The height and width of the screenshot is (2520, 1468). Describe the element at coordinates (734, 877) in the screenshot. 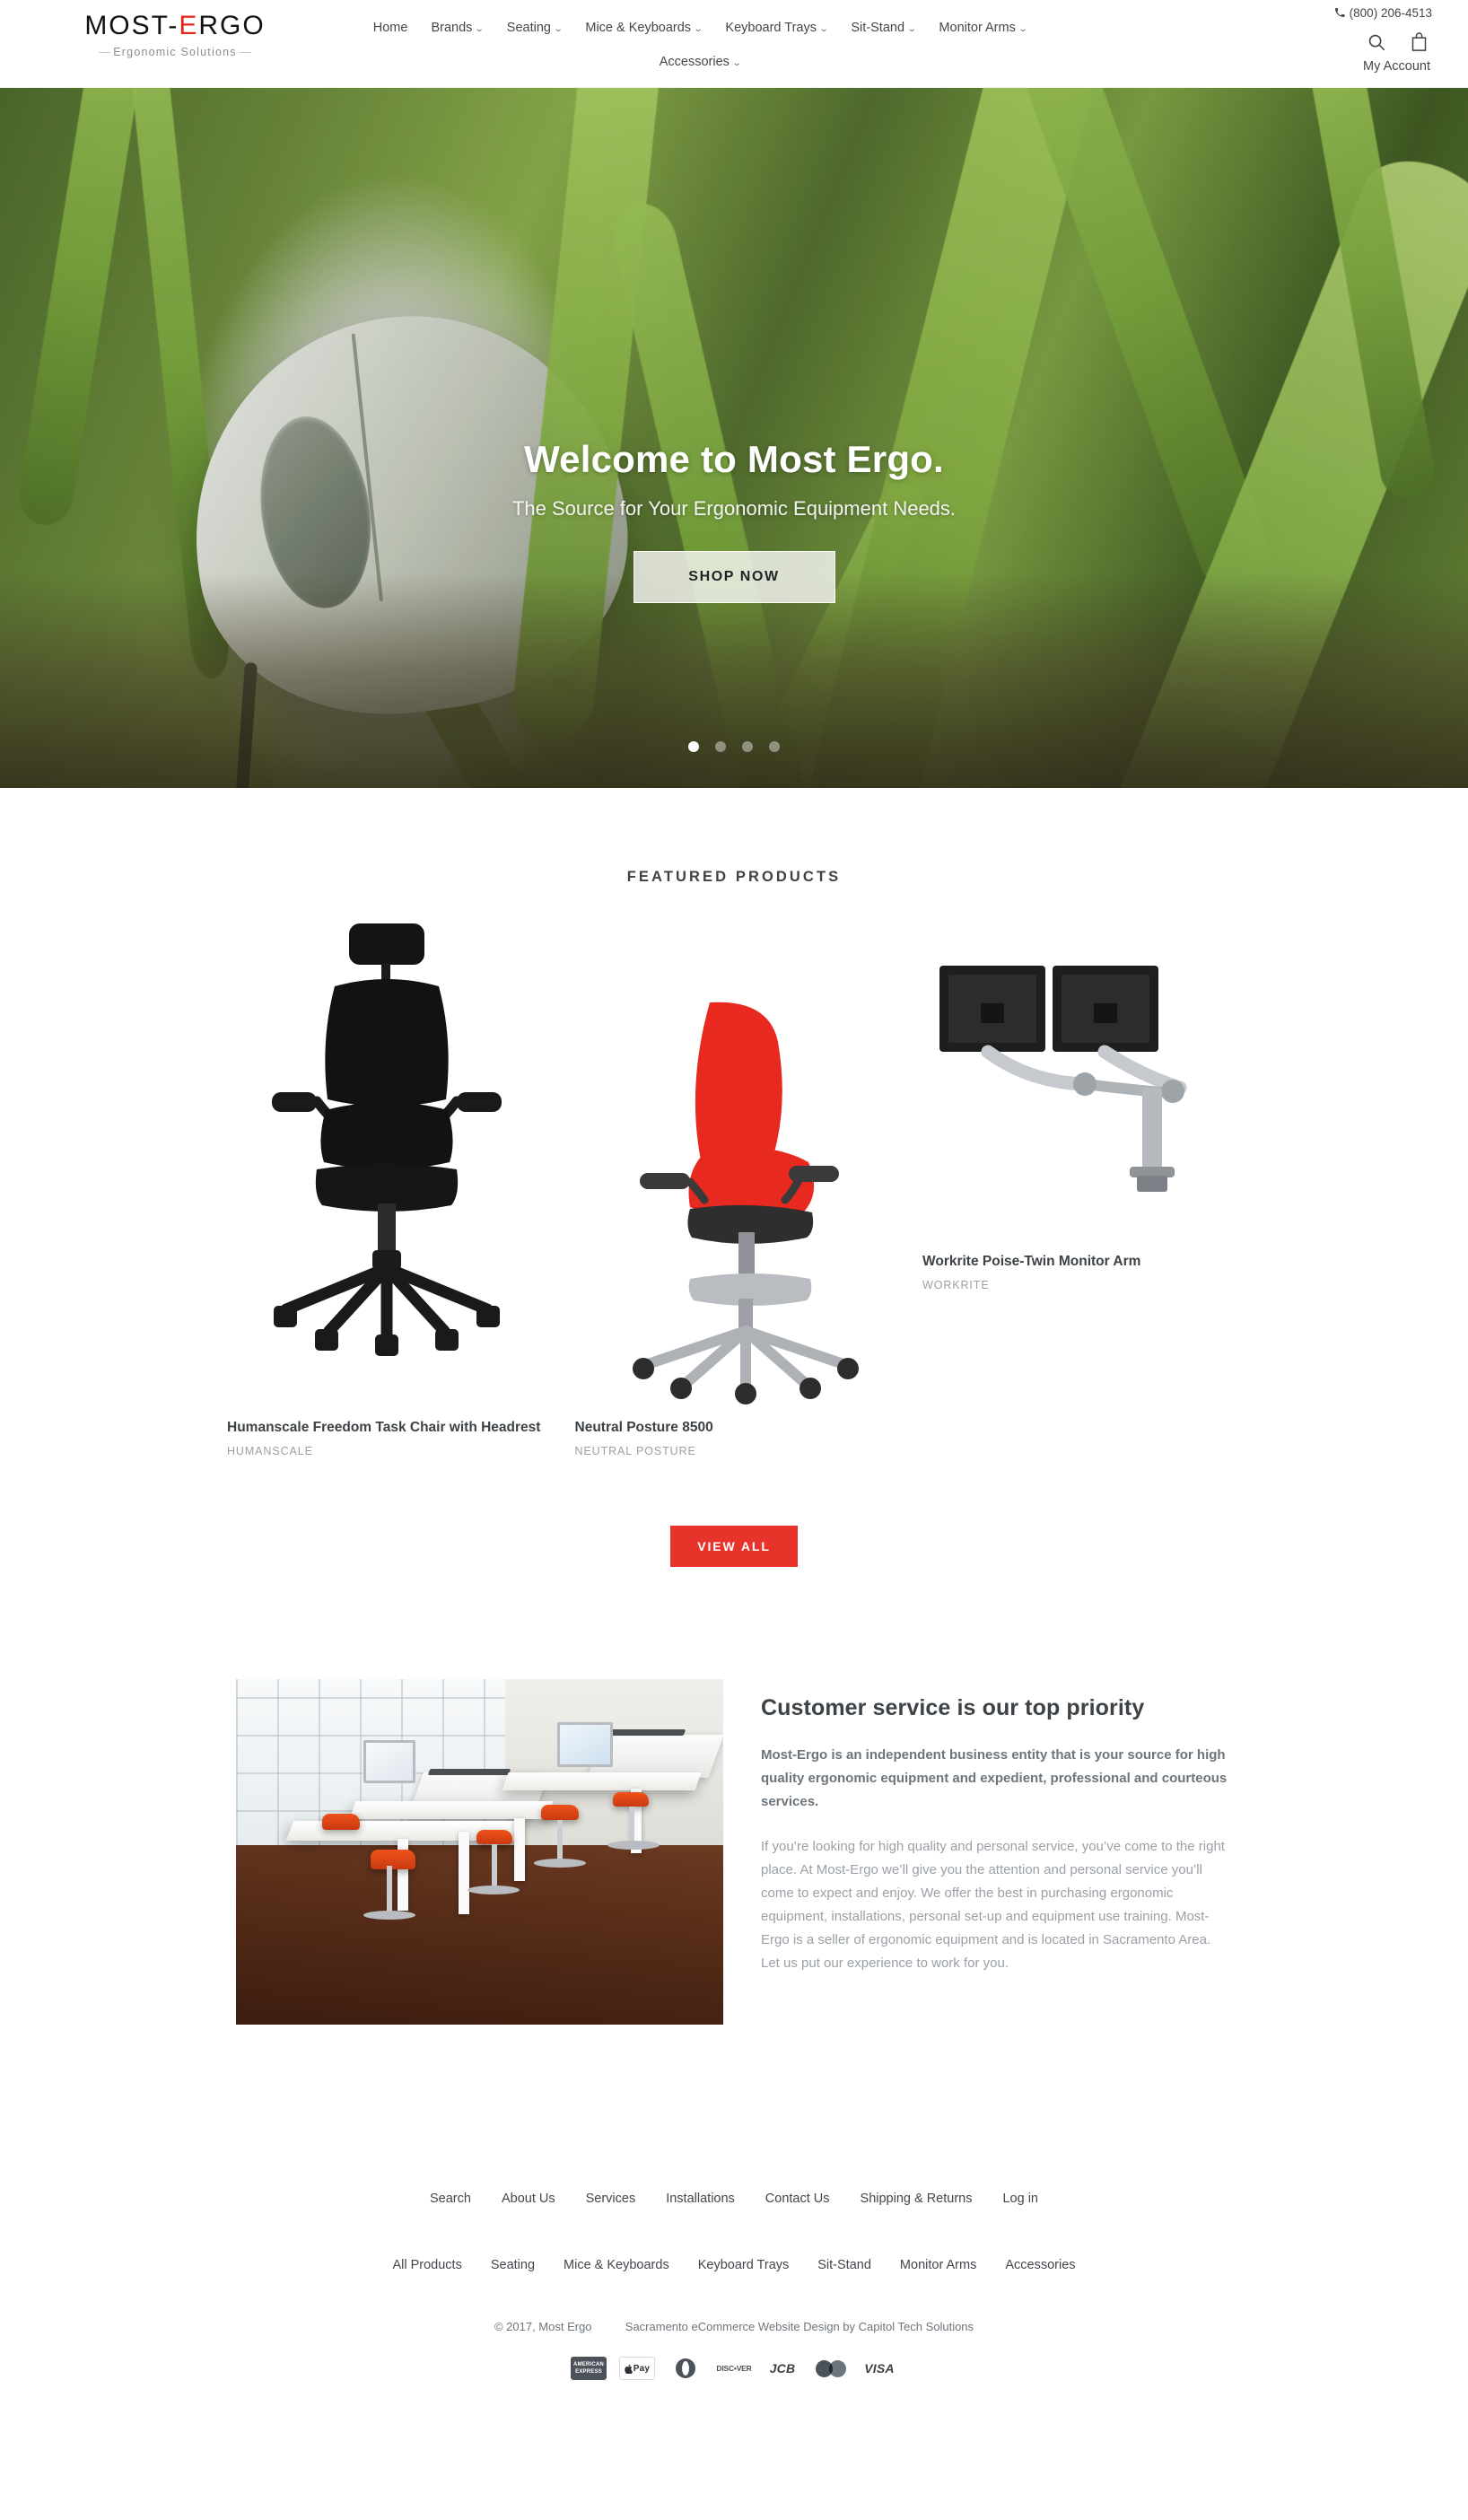

I see `featured-products-title: FEATURED PRODUCTS` at that location.